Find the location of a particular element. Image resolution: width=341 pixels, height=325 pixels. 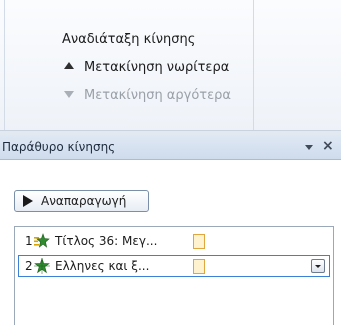

move-earlier-button: Μετακίνηση νωρίτερα is located at coordinates (145, 68).